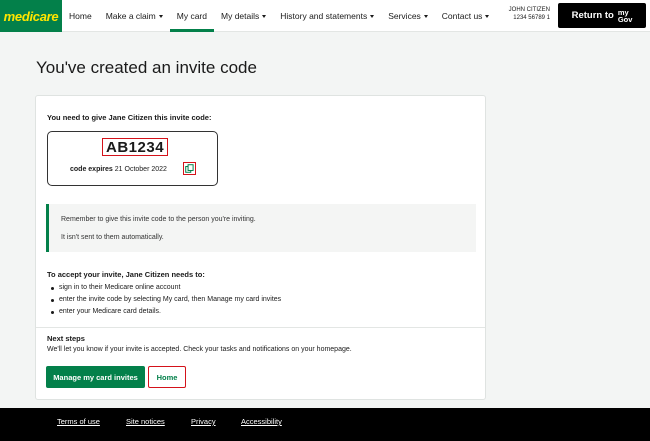 The image size is (650, 441). Describe the element at coordinates (165, 288) in the screenshot. I see `list-item: sign in to their Medicare online account` at that location.